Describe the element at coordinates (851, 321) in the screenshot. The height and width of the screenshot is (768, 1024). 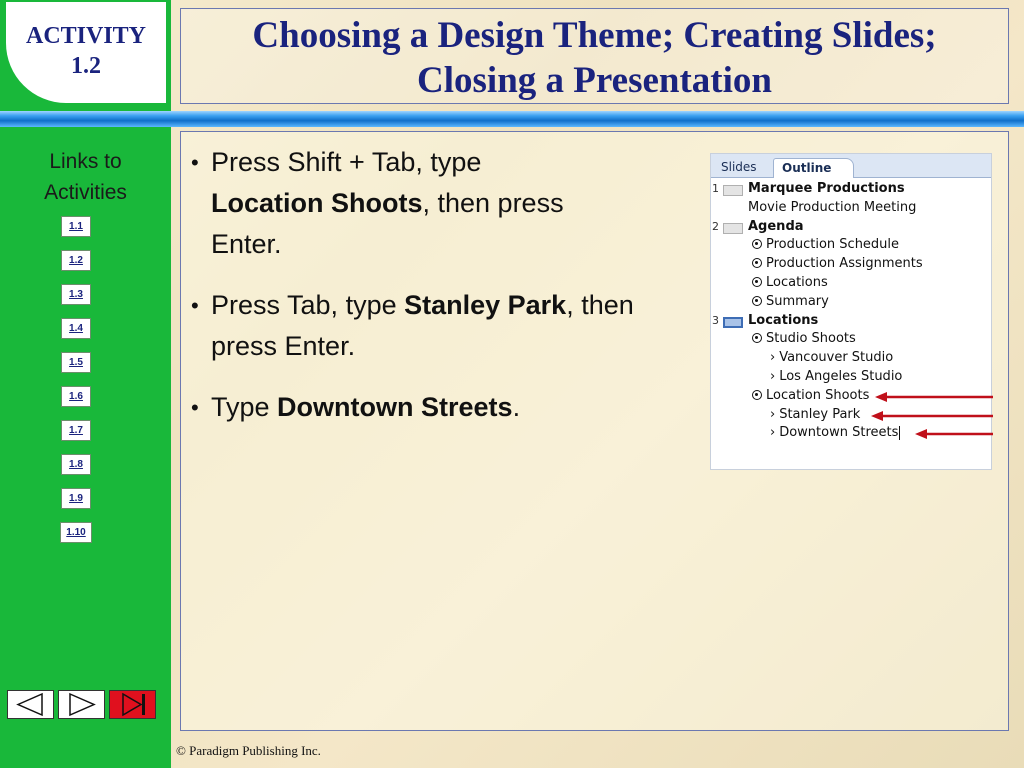
I see `outline-slide-row: 3 Locations` at that location.